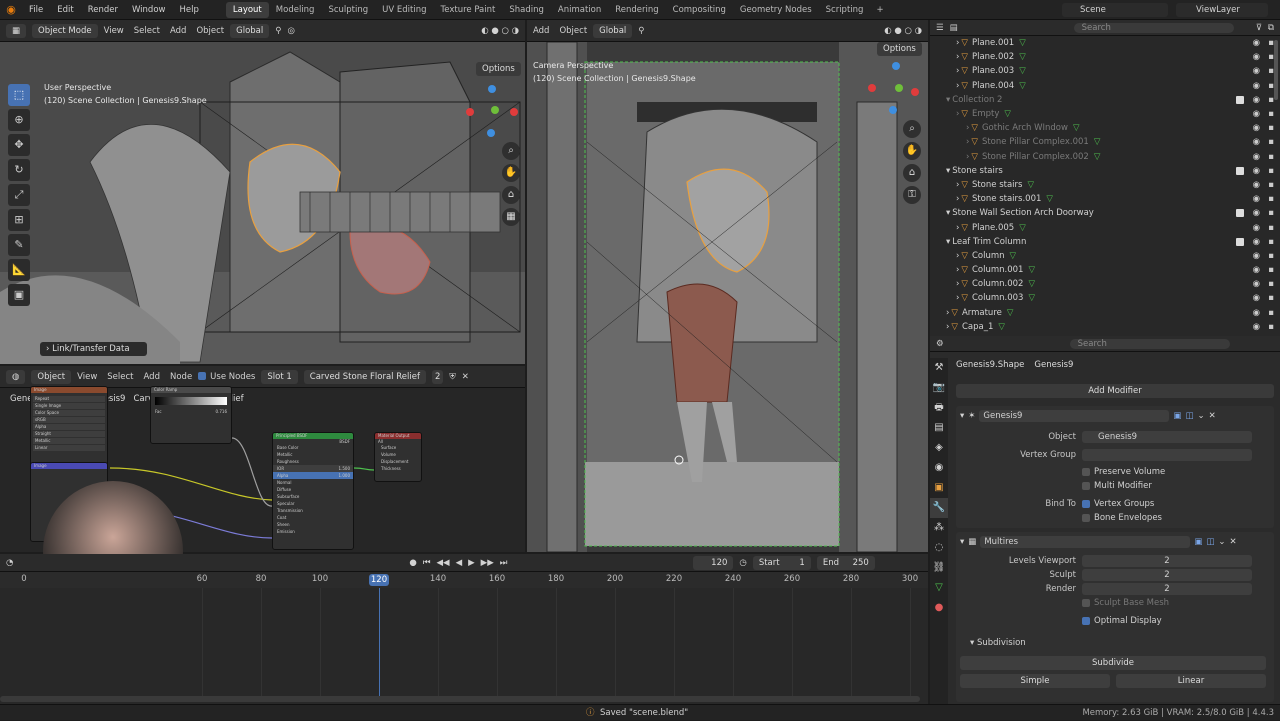 This screenshot has height=721, width=1280. What do you see at coordinates (541, 31) in the screenshot?
I see `right-menu-add: Add` at bounding box center [541, 31].